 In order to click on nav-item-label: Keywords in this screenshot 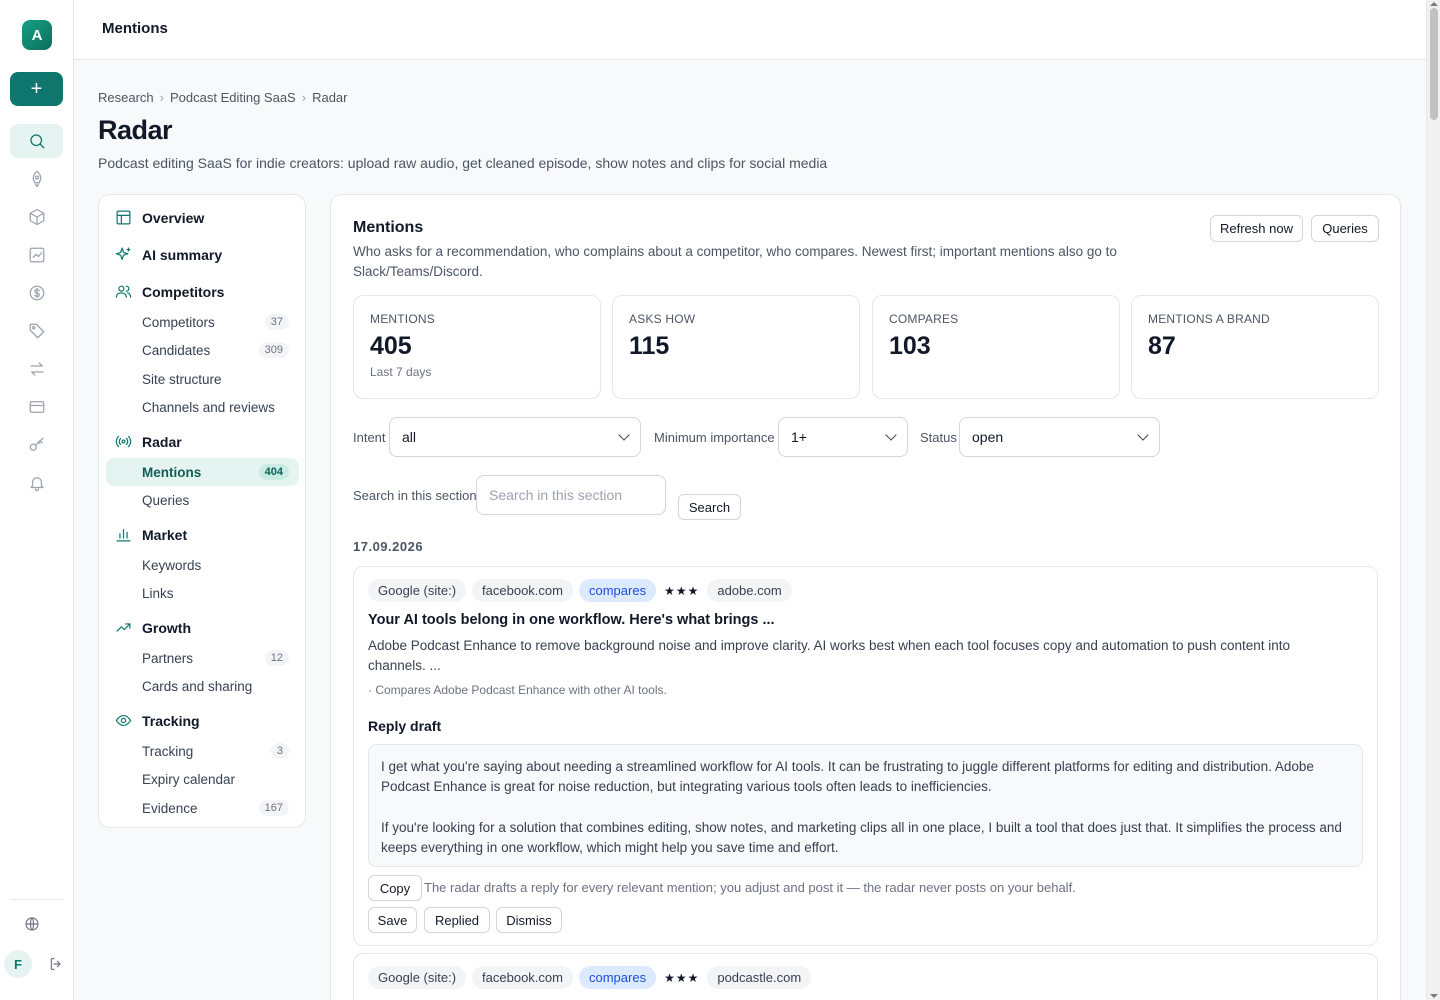, I will do `click(172, 565)`.